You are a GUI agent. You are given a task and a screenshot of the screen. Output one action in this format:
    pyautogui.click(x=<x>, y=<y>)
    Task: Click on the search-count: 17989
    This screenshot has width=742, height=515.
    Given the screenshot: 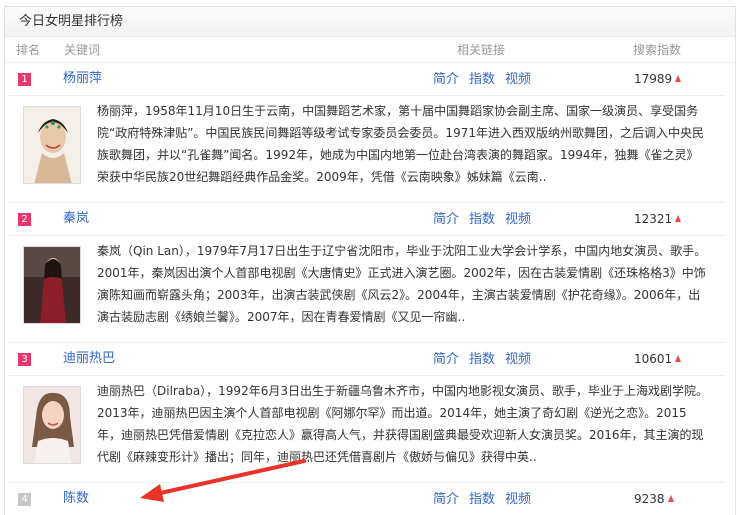 What is the action you would take?
    pyautogui.click(x=658, y=79)
    